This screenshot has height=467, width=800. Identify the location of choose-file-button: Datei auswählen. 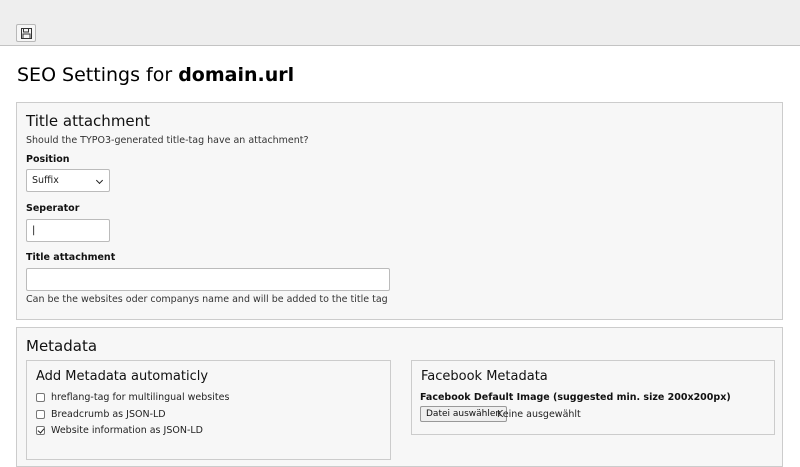
(464, 414).